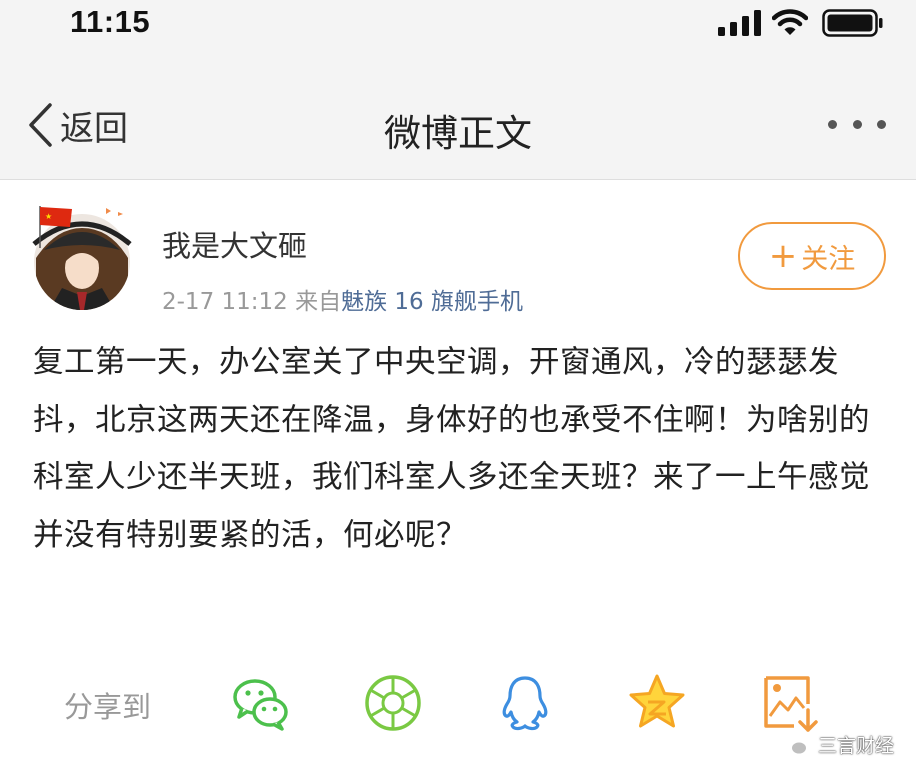 Image resolution: width=916 pixels, height=778 pixels. I want to click on page-title: 微博正文, so click(458, 133).